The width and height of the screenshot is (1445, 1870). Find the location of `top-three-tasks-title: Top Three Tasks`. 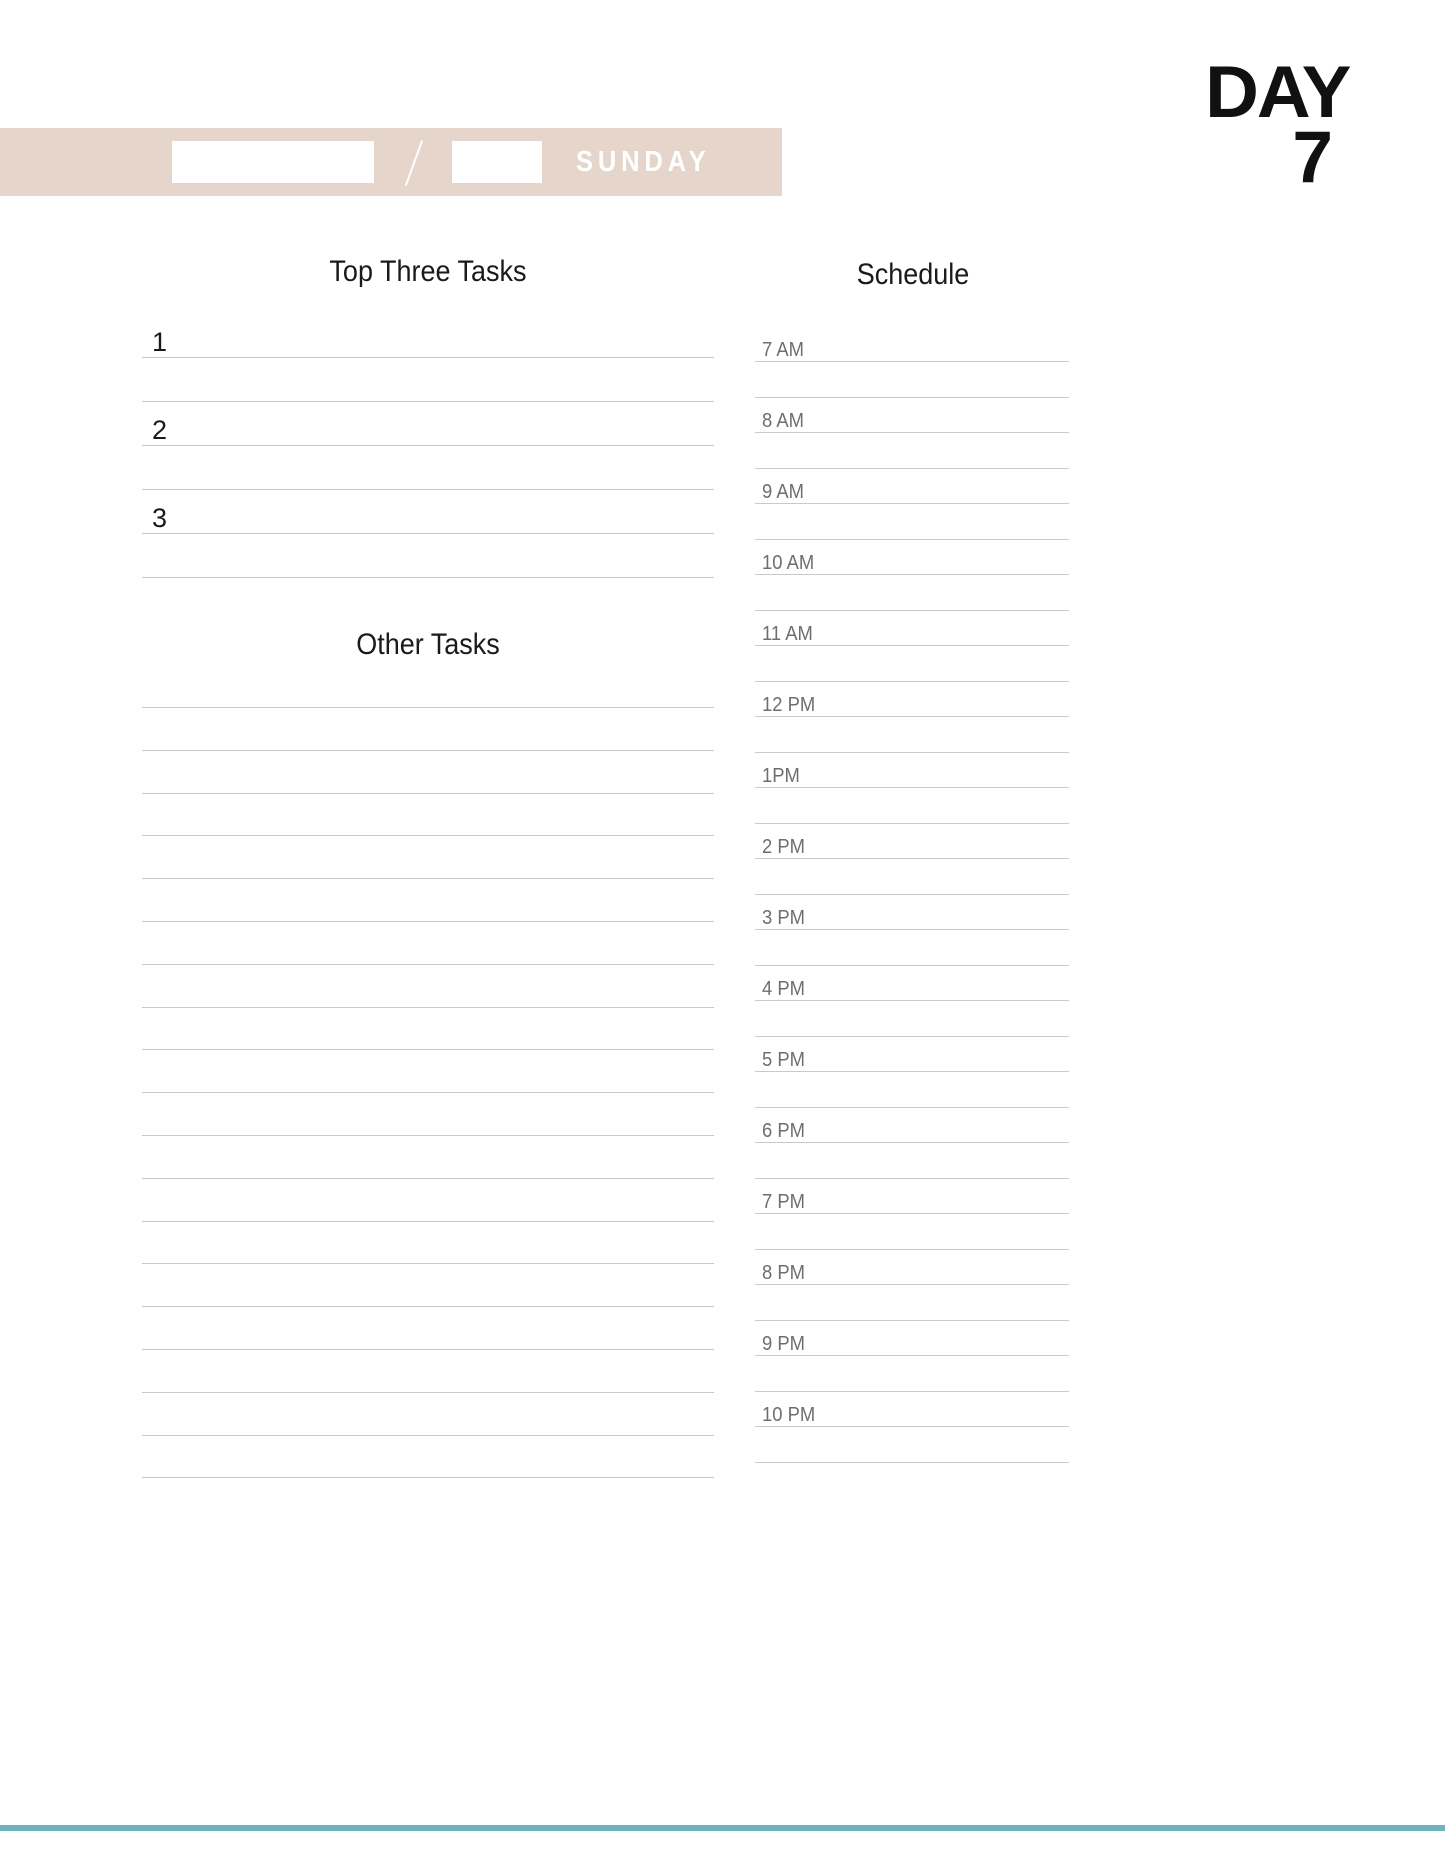

top-three-tasks-title: Top Three Tasks is located at coordinates (428, 271).